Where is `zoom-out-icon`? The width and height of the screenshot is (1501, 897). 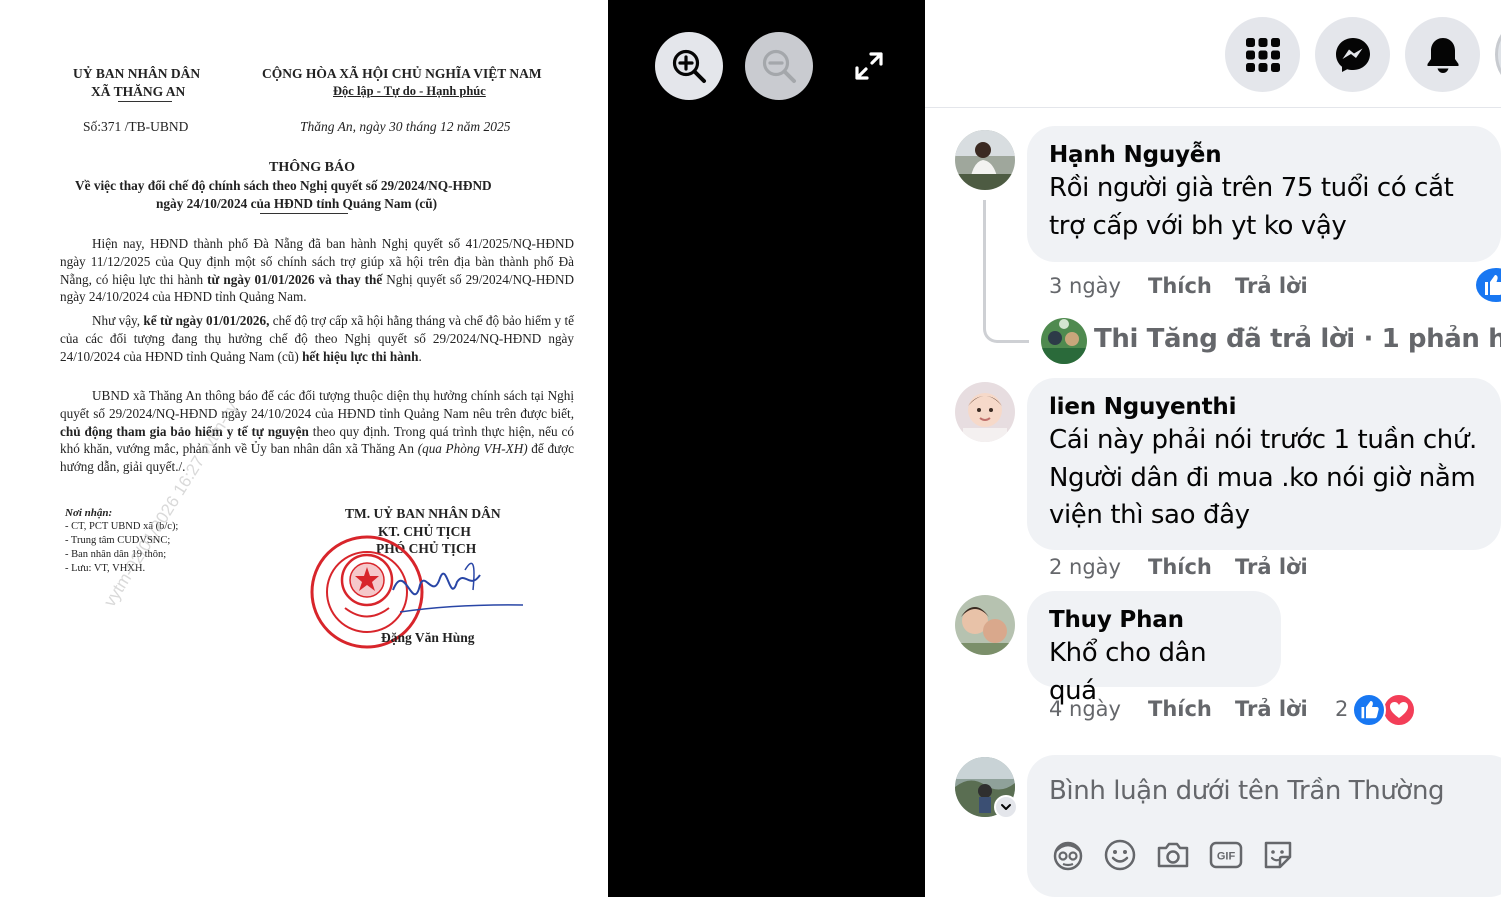 zoom-out-icon is located at coordinates (779, 66).